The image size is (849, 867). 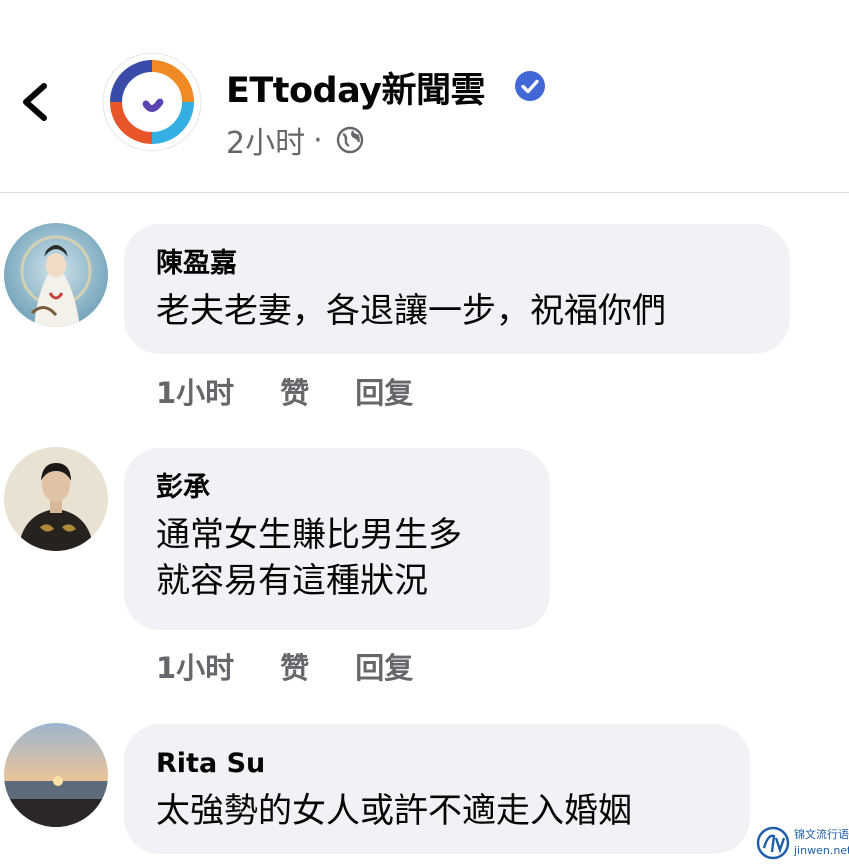 What do you see at coordinates (337, 558) in the screenshot?
I see `comment-text: 通常女生賺比男生多 就容易有這種狀況` at bounding box center [337, 558].